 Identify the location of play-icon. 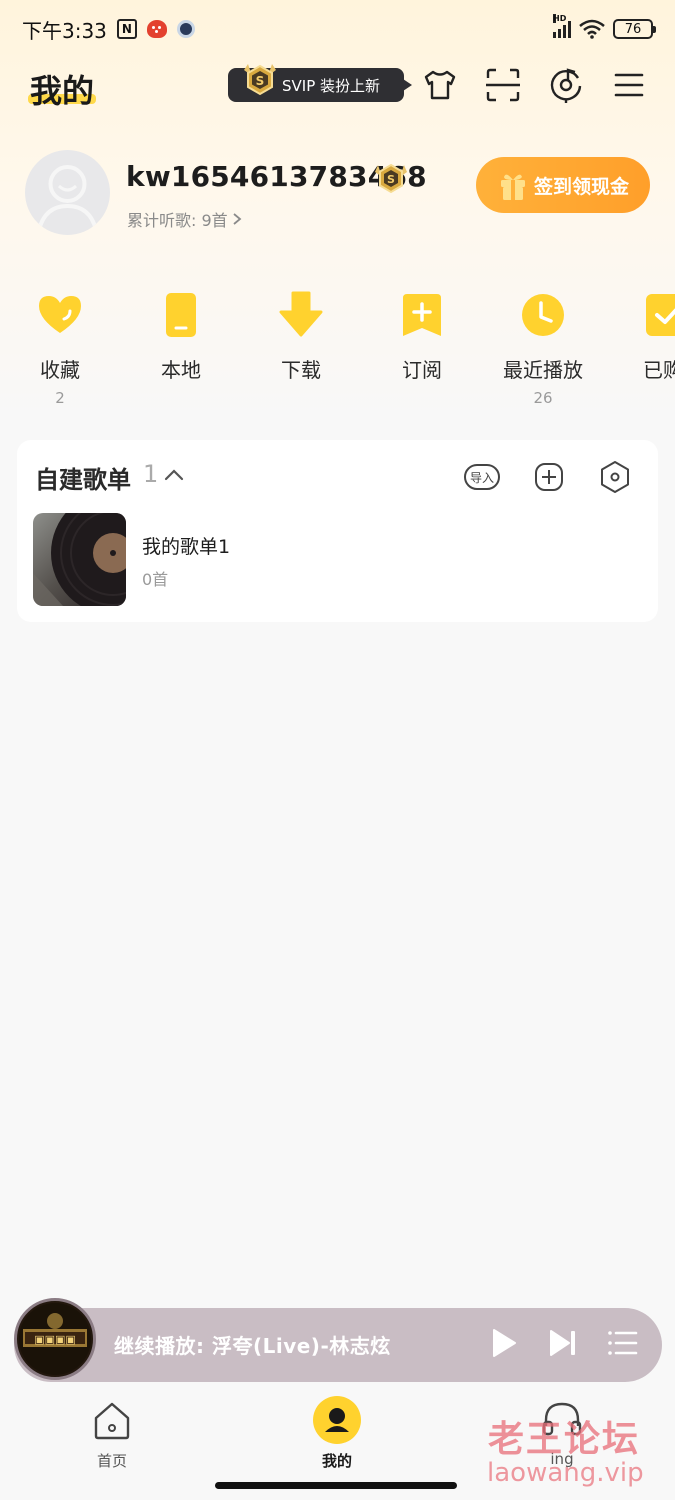
(503, 1343).